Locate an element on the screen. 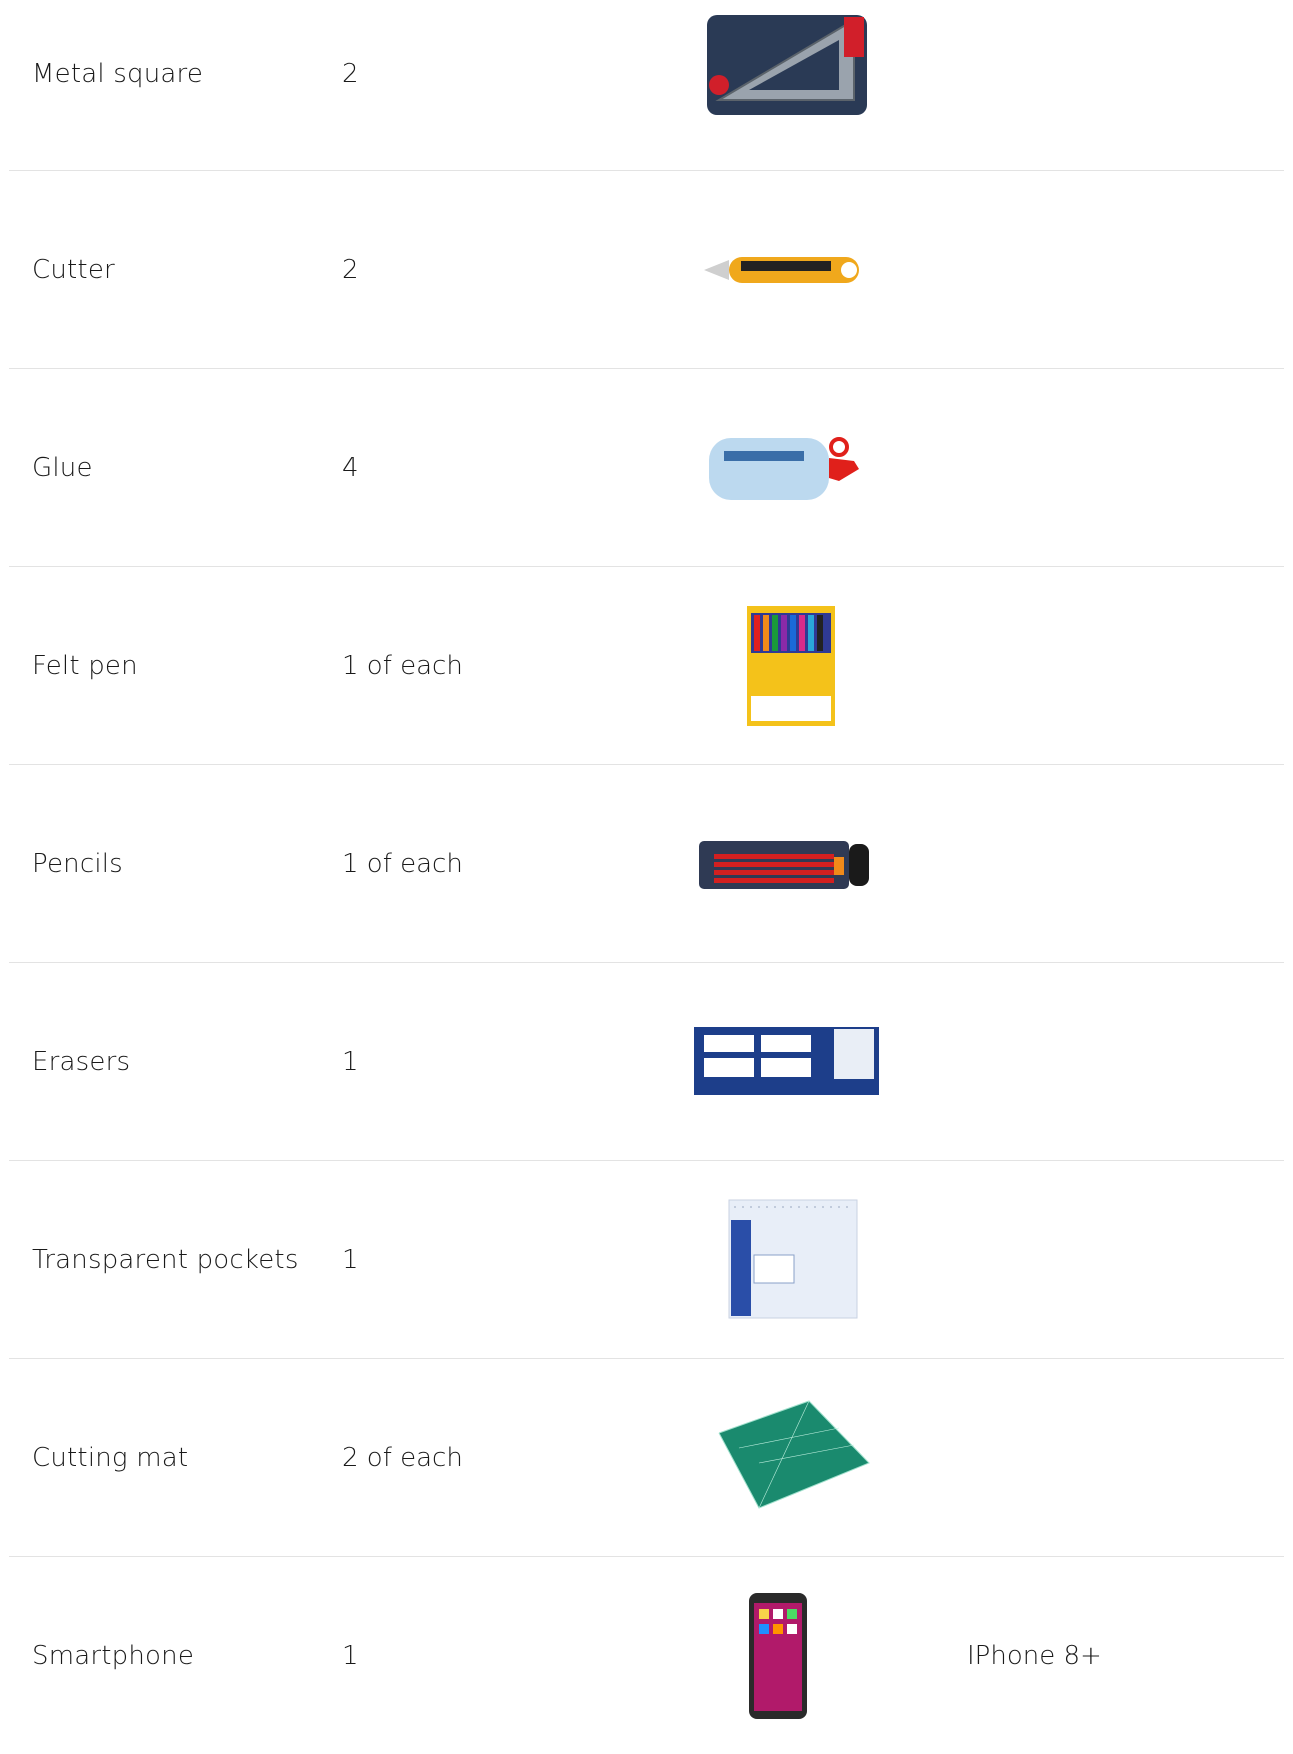  list-item-metal-square: Metal square 2 is located at coordinates (646, 85).